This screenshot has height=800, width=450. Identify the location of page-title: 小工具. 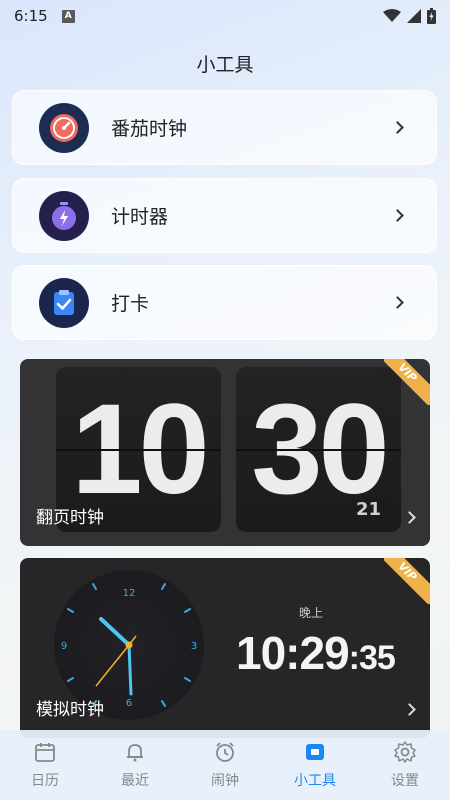
(225, 65).